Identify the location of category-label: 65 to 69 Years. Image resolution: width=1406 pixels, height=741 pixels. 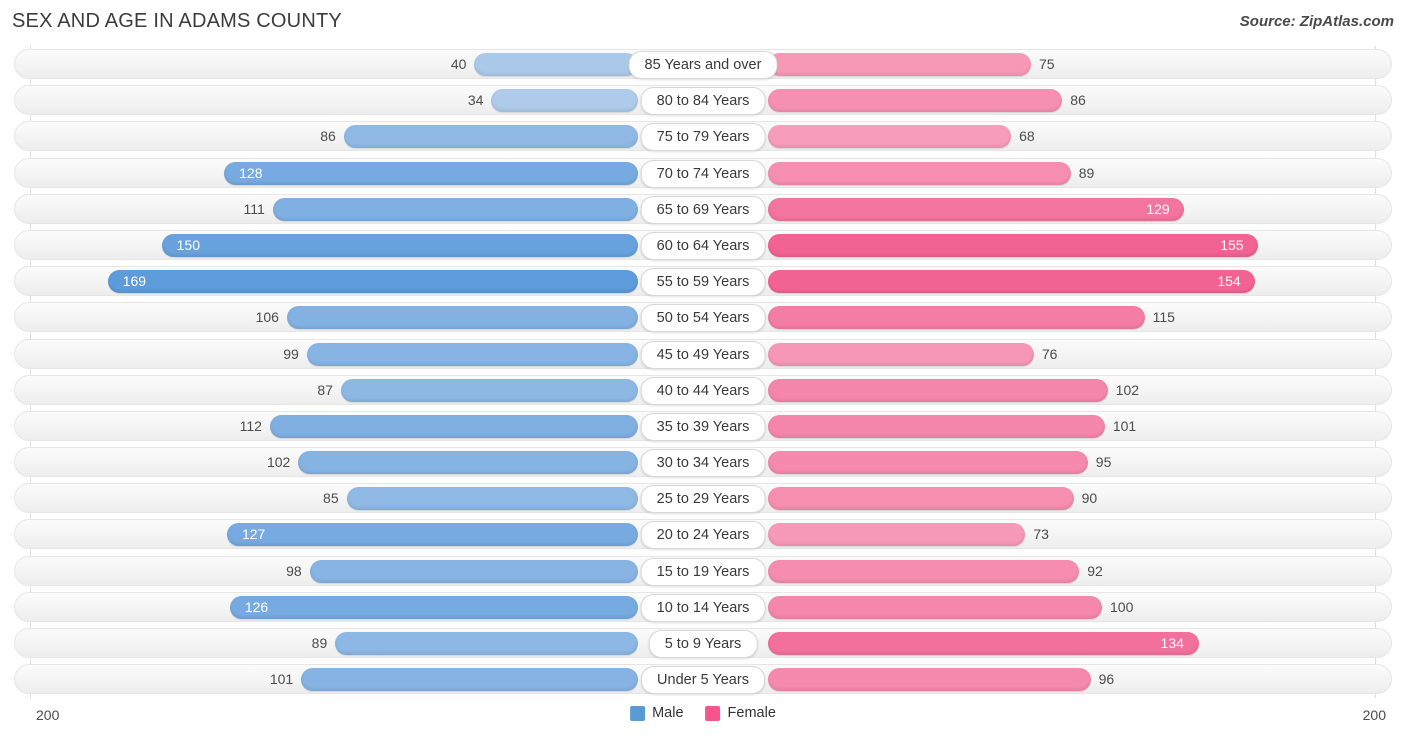
(703, 209).